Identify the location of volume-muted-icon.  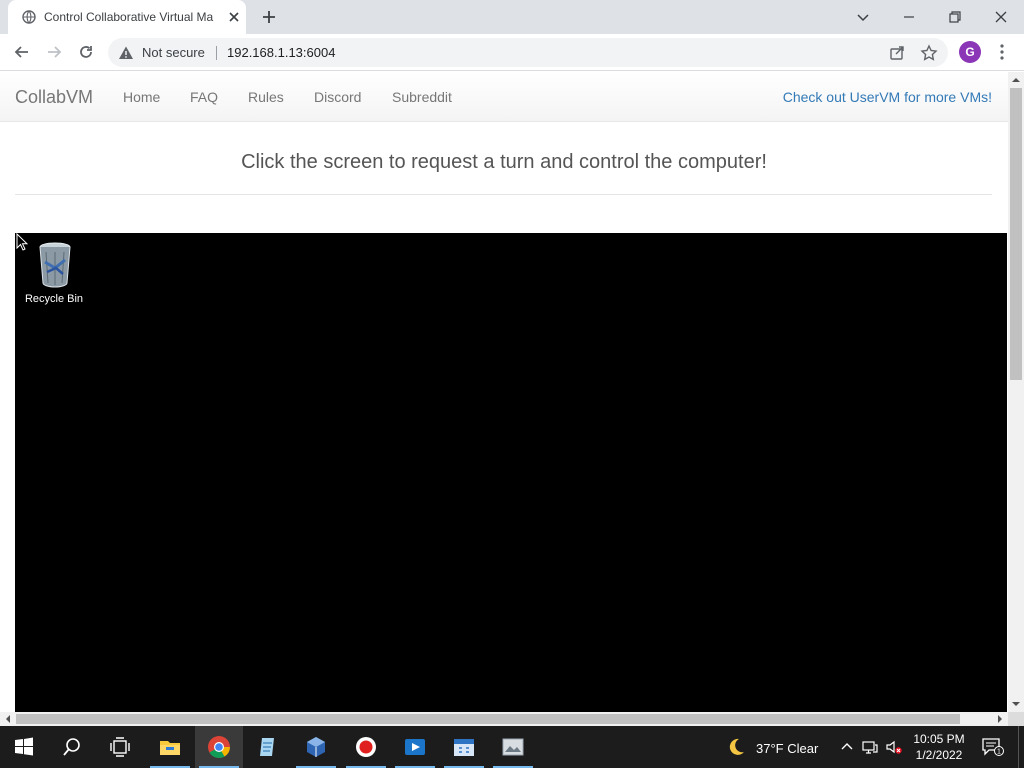
(894, 747).